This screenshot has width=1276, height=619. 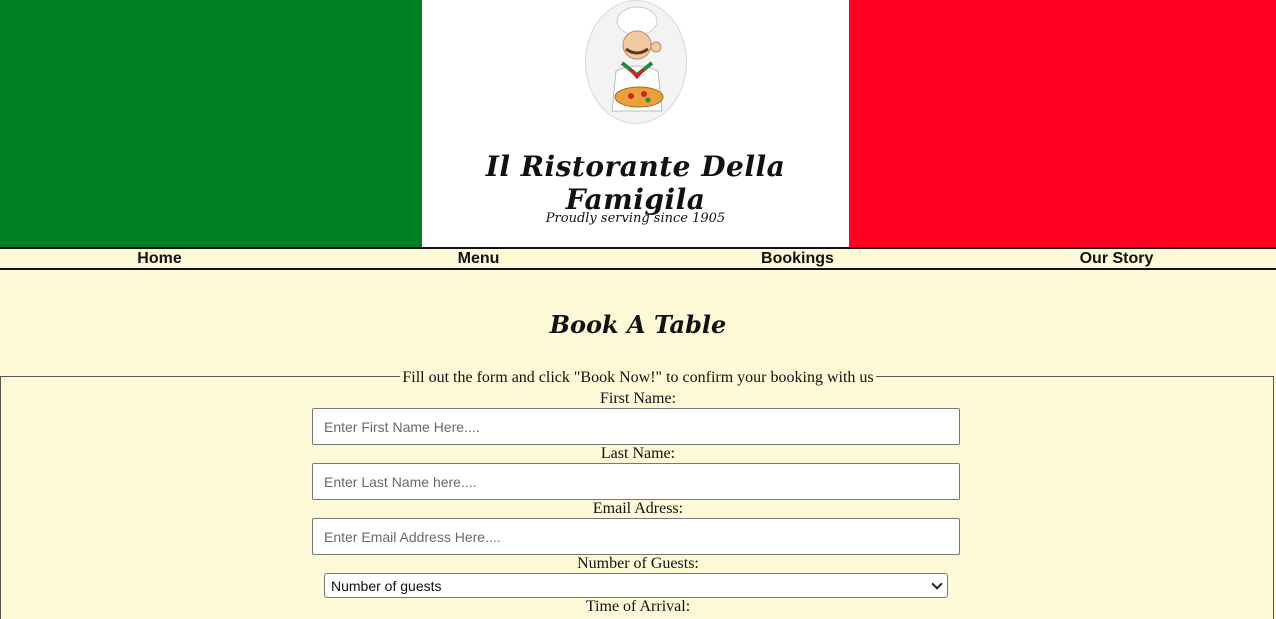 I want to click on guests-select: Number of guests, so click(x=636, y=585).